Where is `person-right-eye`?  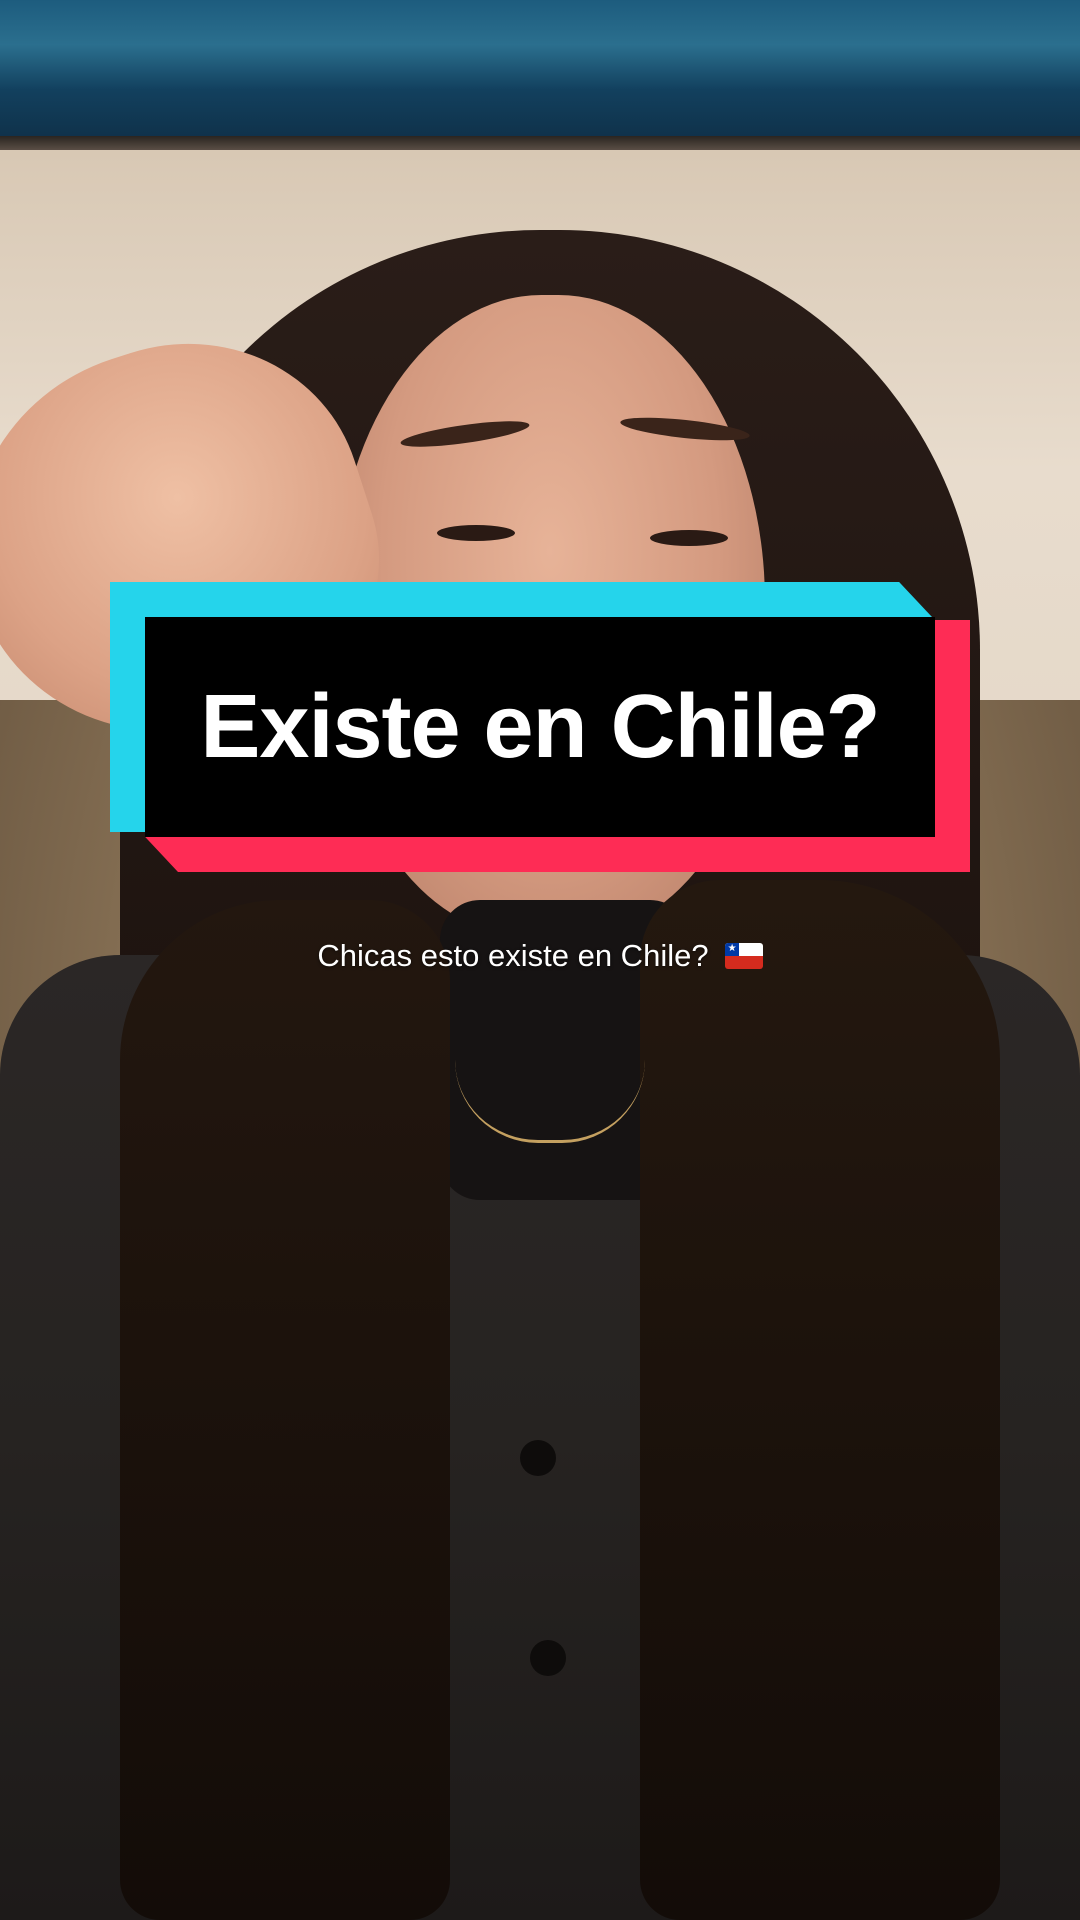
person-right-eye is located at coordinates (689, 538).